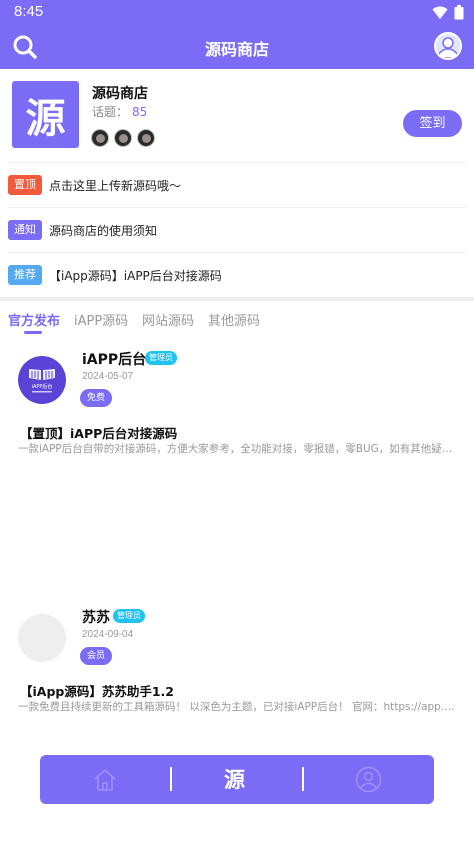 The image size is (474, 844). Describe the element at coordinates (114, 359) in the screenshot. I see `post-author: iAPP后台` at that location.